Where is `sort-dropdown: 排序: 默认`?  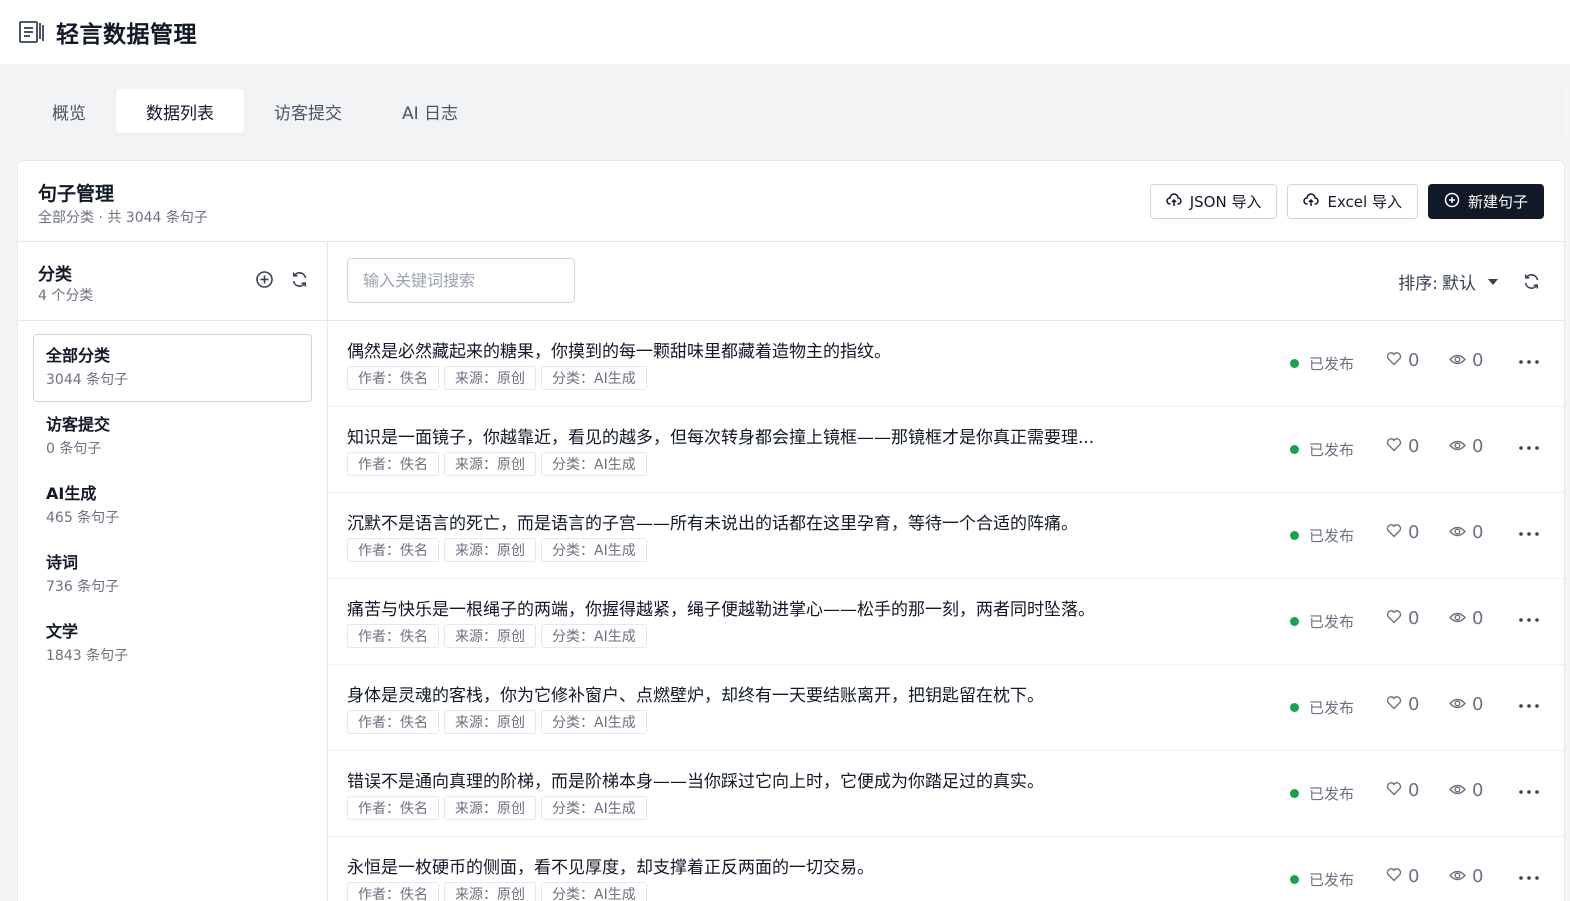
sort-dropdown: 排序: 默认 is located at coordinates (1448, 281).